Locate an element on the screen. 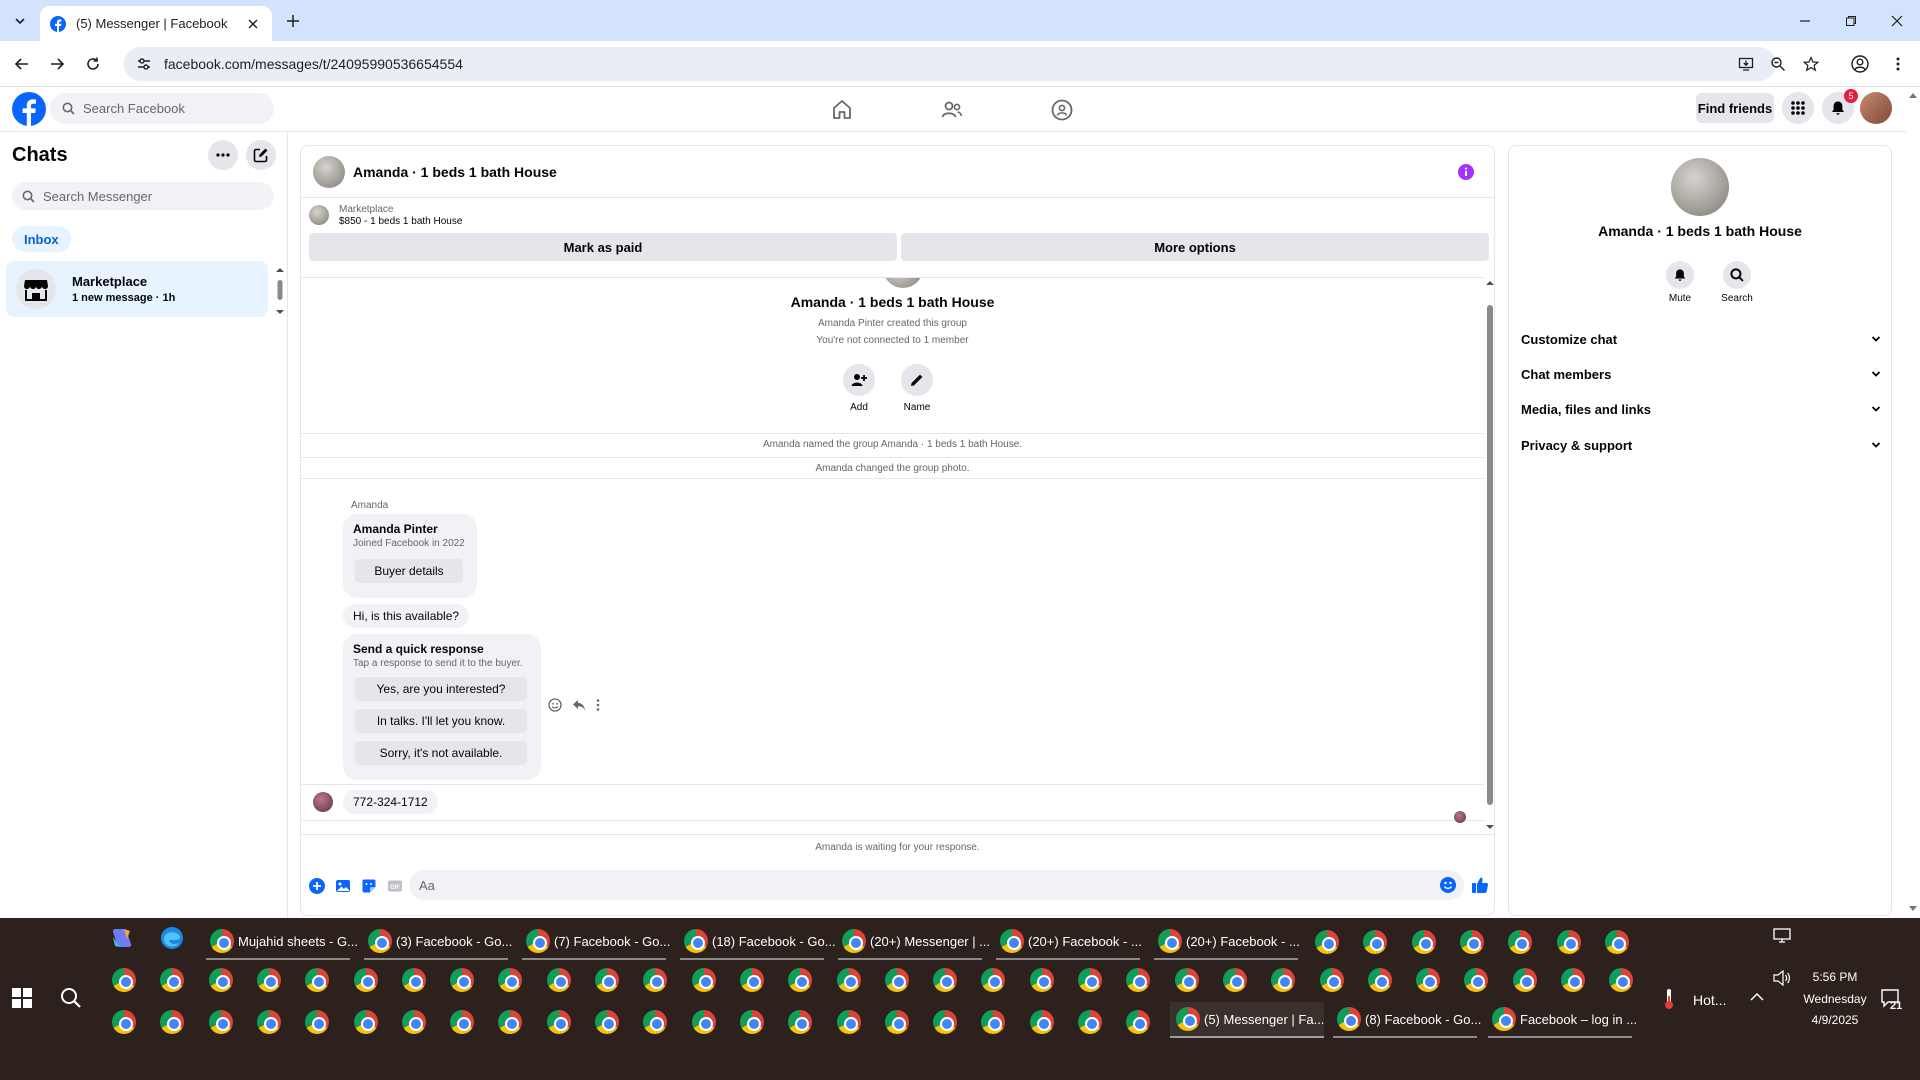 Image resolution: width=1920 pixels, height=1080 pixels. more-vertical-icon is located at coordinates (598, 705).